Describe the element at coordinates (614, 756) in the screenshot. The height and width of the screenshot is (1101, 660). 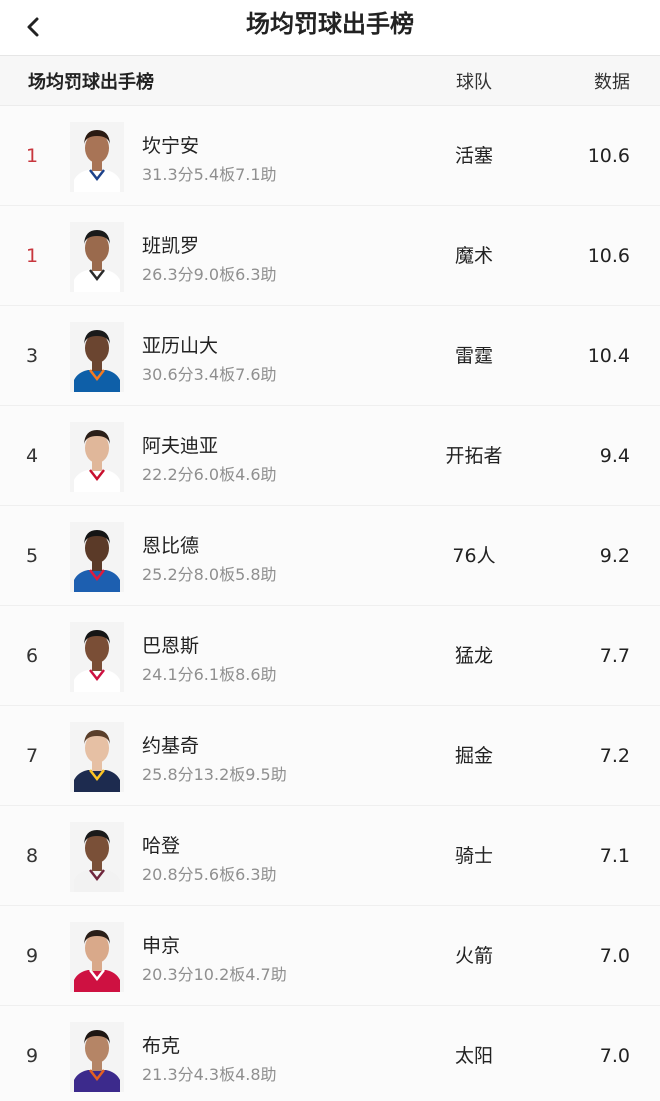
I see `stat-value: 7.2` at that location.